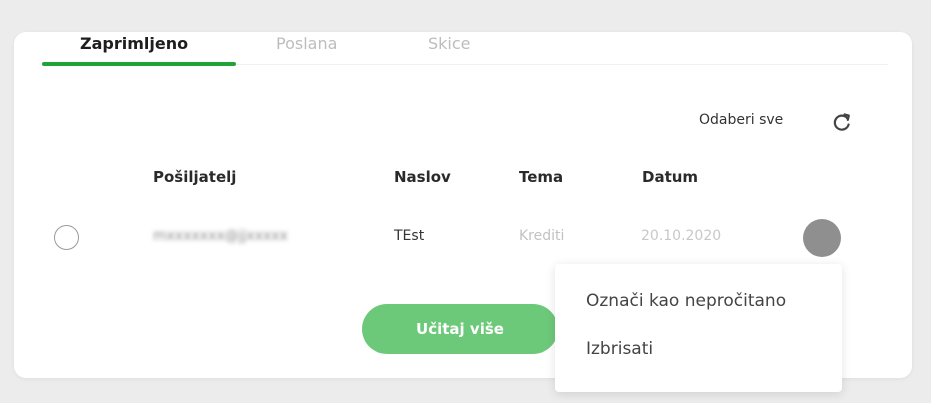 The image size is (931, 403). Describe the element at coordinates (139, 64) in the screenshot. I see `active-tab-indicator` at that location.